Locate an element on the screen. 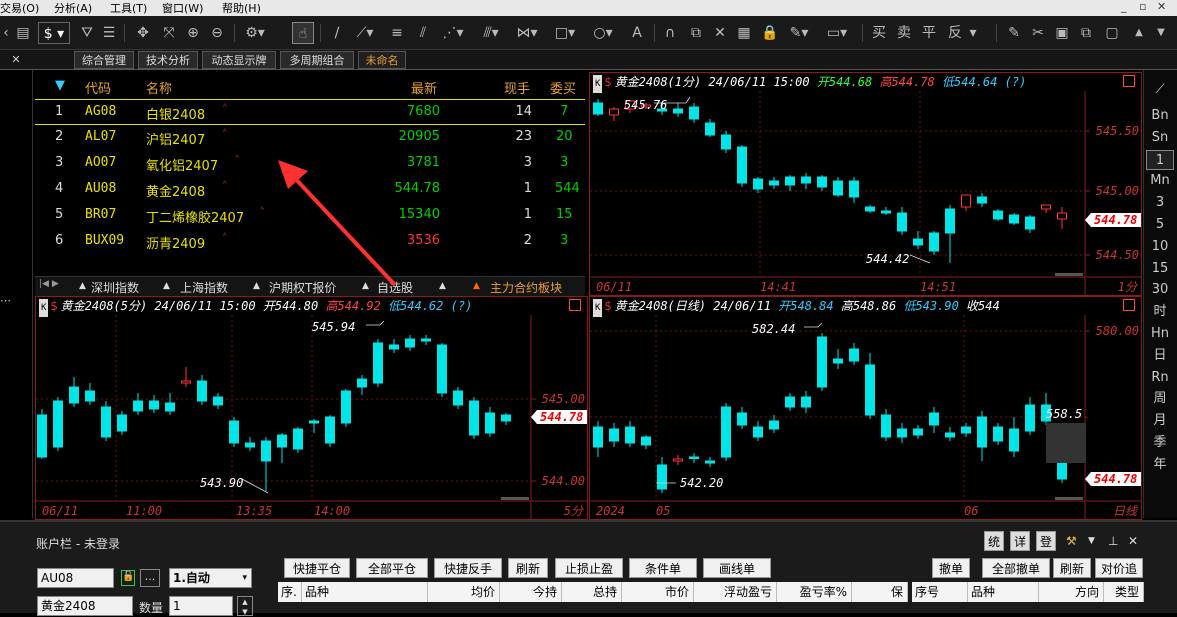 The width and height of the screenshot is (1177, 617). channel-tool-icon: ⫽ is located at coordinates (423, 33).